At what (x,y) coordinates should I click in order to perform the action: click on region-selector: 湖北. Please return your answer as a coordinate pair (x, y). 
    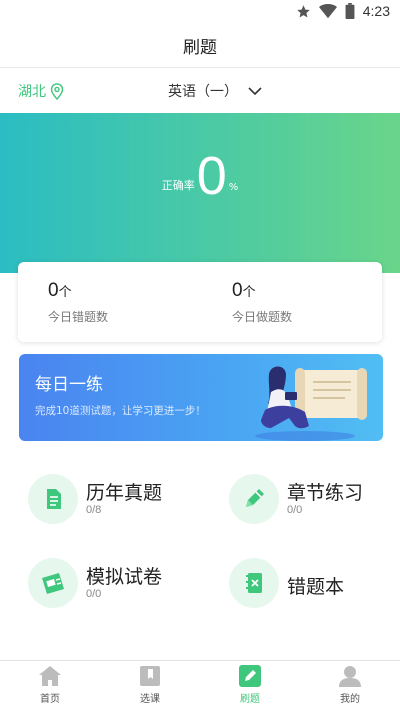
    Looking at the image, I should click on (41, 91).